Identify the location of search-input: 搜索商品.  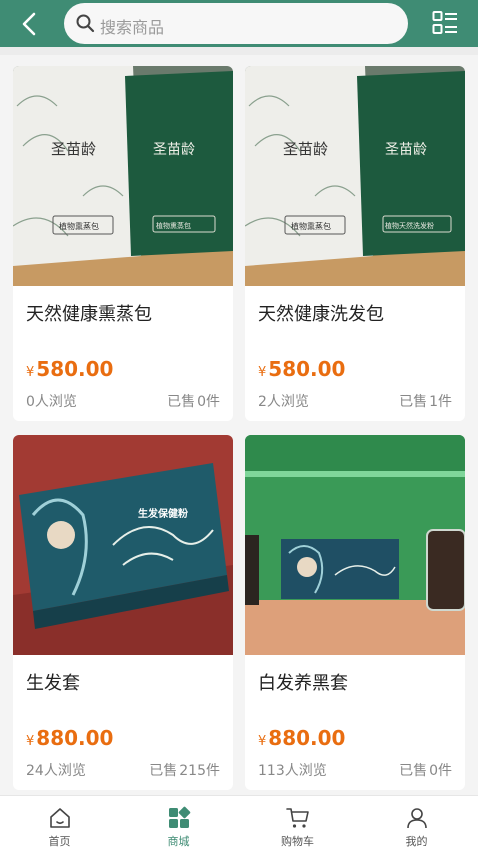
(236, 23).